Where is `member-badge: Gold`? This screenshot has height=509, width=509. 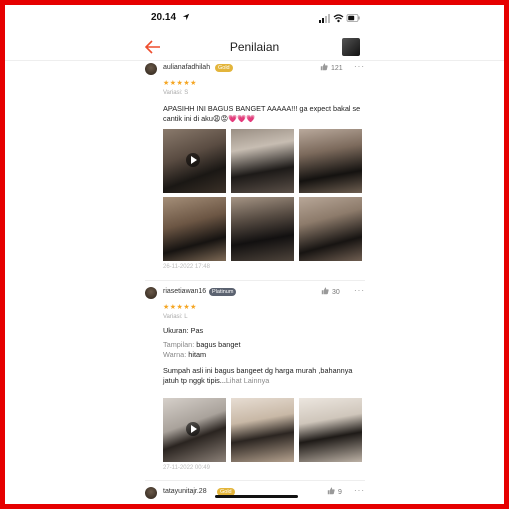 member-badge: Gold is located at coordinates (224, 68).